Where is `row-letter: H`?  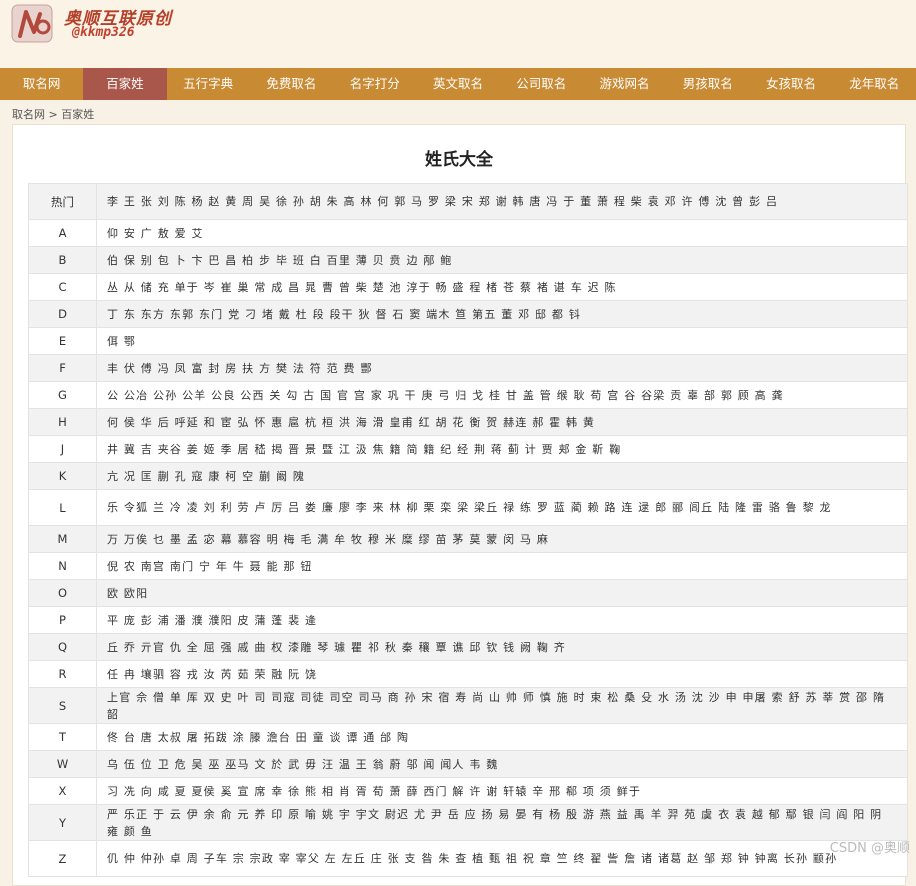
row-letter: H is located at coordinates (62, 422).